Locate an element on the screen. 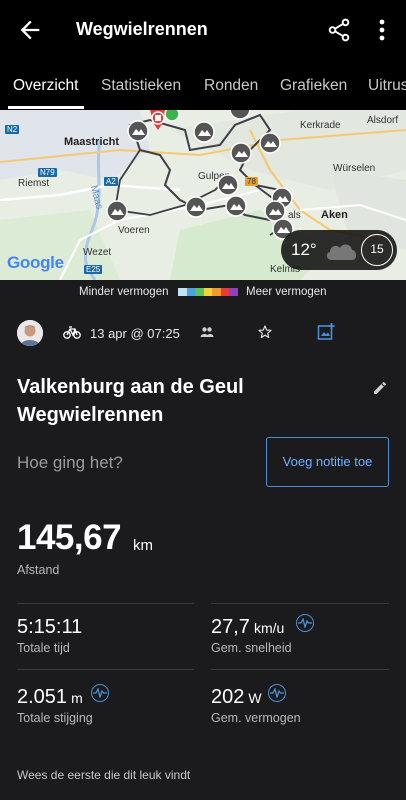 The width and height of the screenshot is (406, 800). power-chart-icon is located at coordinates (277, 693).